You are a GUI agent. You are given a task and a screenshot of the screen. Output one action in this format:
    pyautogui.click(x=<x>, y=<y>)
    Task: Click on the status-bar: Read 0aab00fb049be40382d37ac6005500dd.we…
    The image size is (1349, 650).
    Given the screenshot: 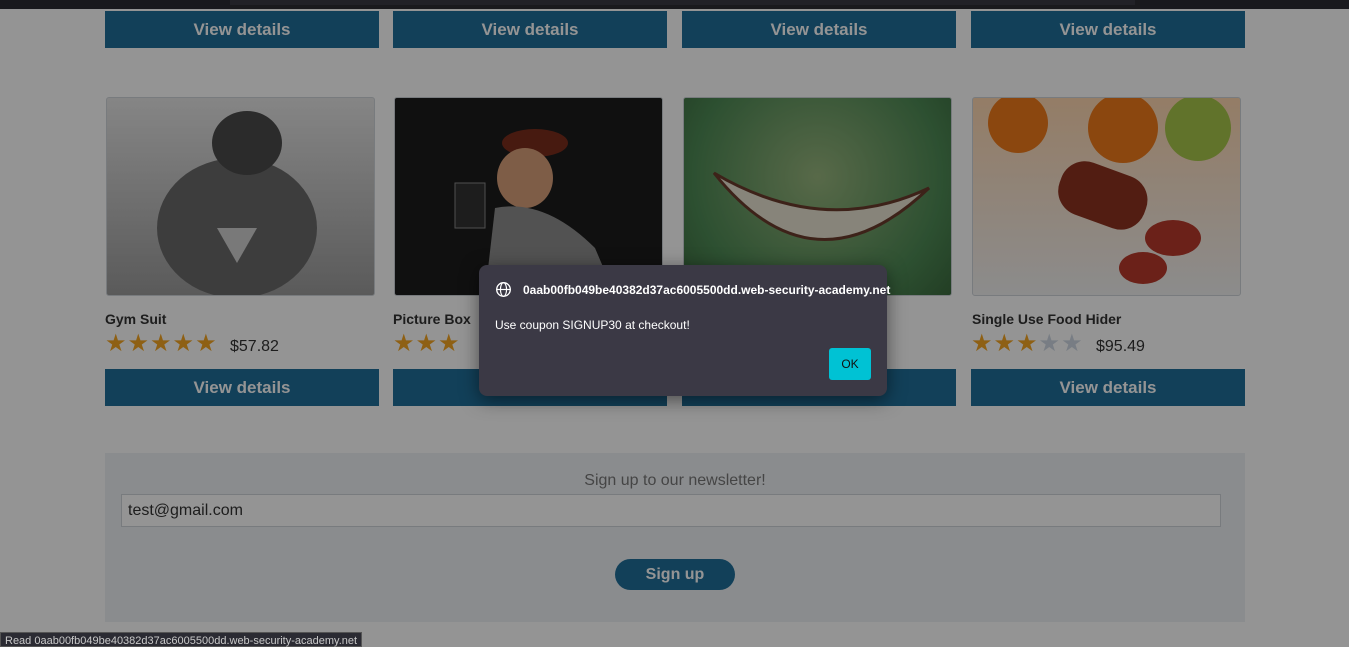 What is the action you would take?
    pyautogui.click(x=181, y=639)
    